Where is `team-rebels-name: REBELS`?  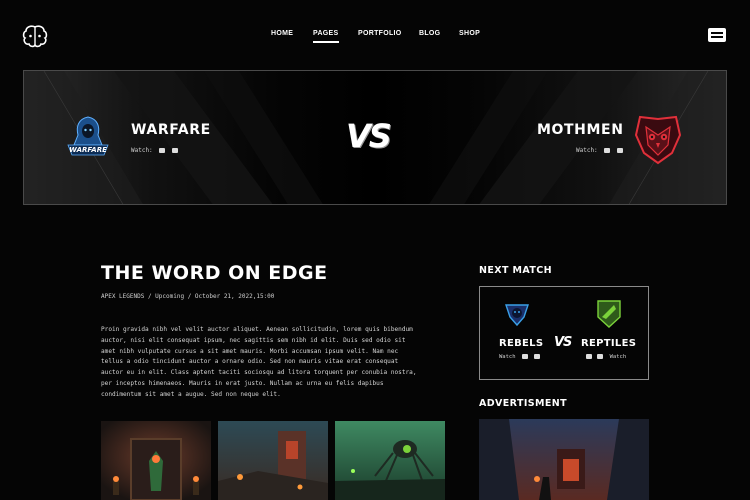
team-rebels-name: REBELS is located at coordinates (521, 343).